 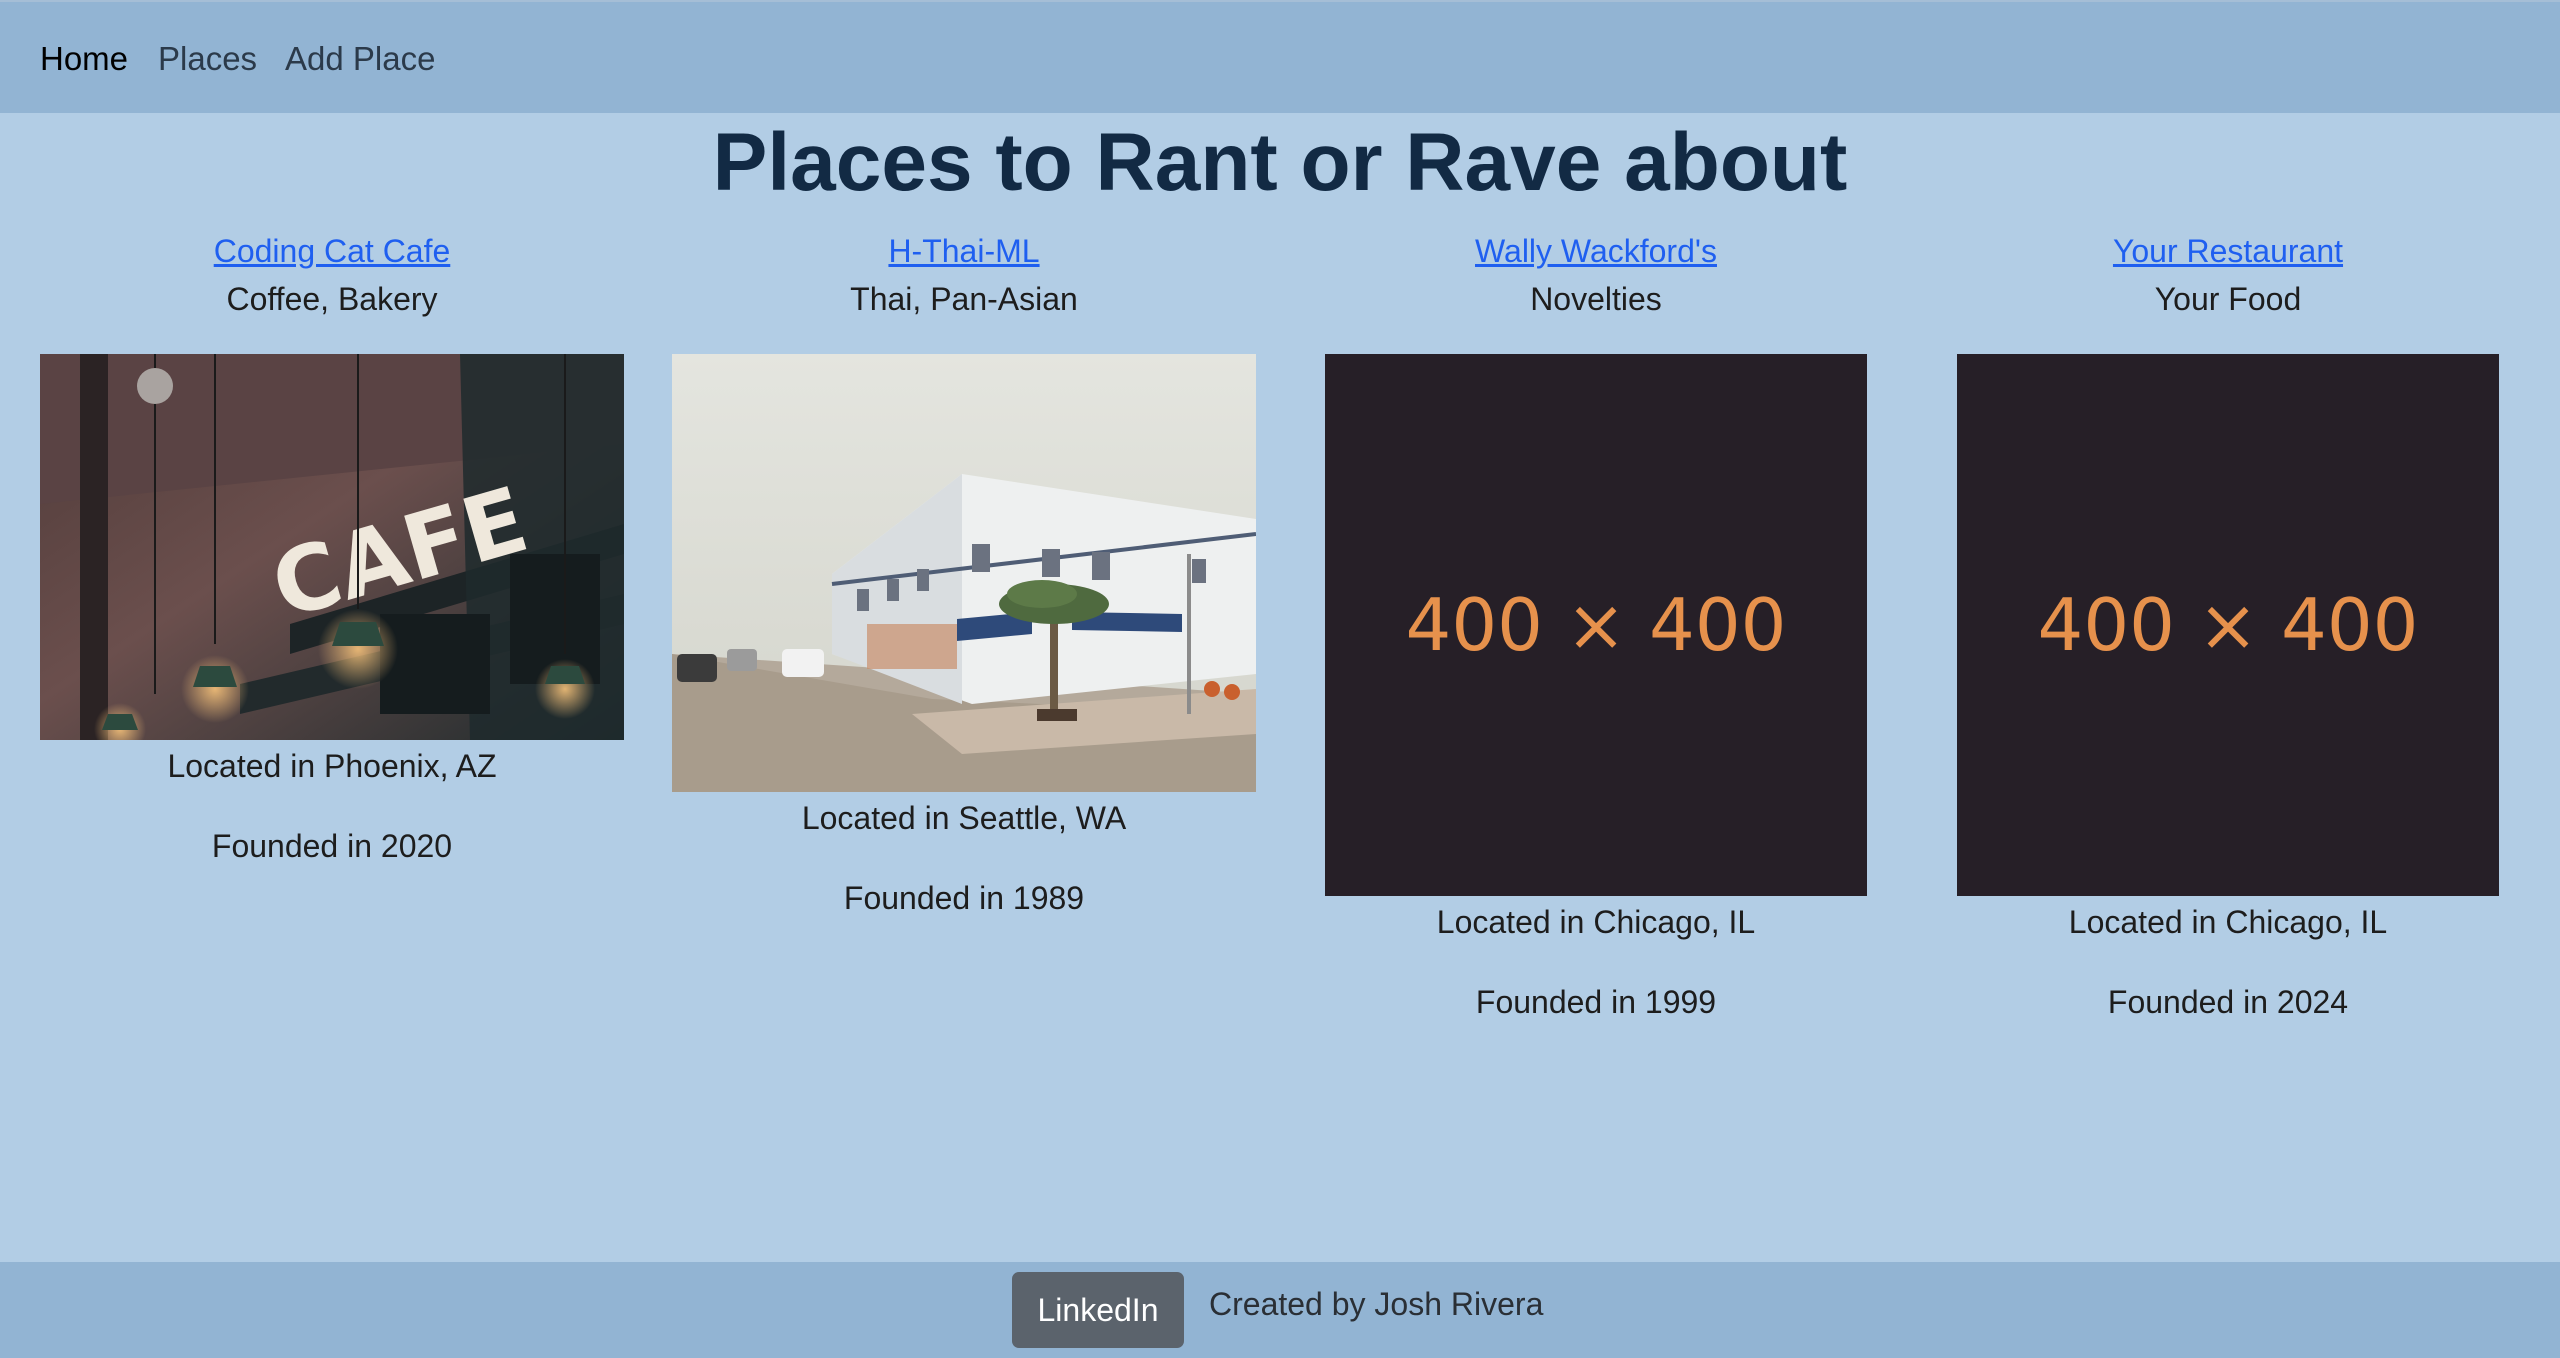 What do you see at coordinates (1280, 56) in the screenshot?
I see `top-navbar: Home Places Add Place` at bounding box center [1280, 56].